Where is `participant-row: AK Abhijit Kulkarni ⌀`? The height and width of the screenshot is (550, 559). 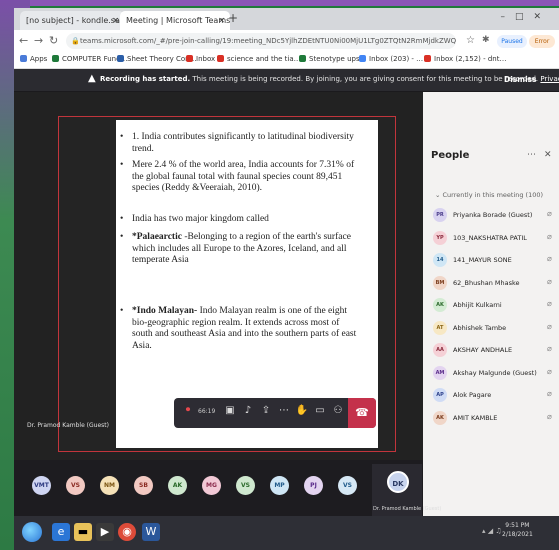
participant-row: AK Abhijit Kulkarni ⌀ is located at coordinates (494, 305).